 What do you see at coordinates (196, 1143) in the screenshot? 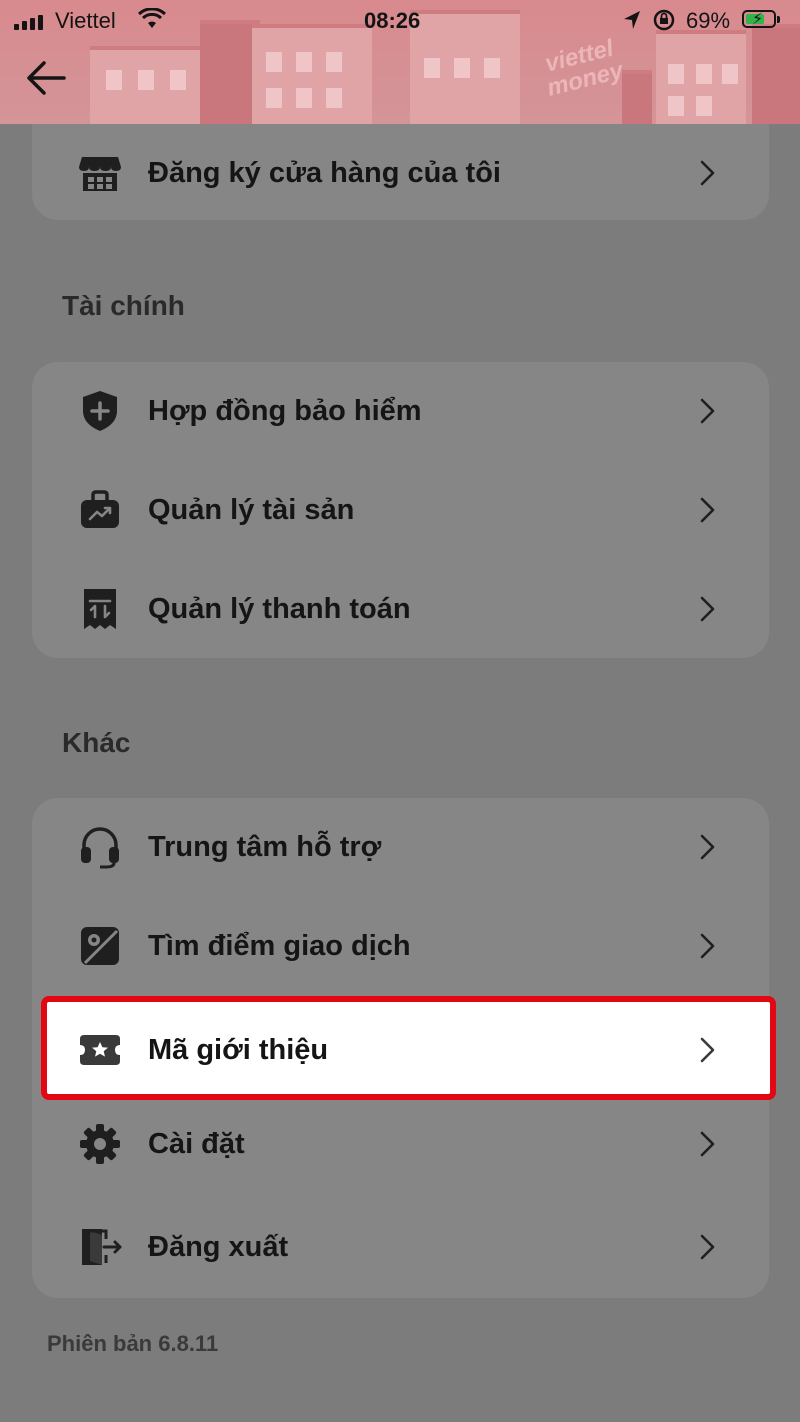
I see `menu-item-label: Cài đặt` at bounding box center [196, 1143].